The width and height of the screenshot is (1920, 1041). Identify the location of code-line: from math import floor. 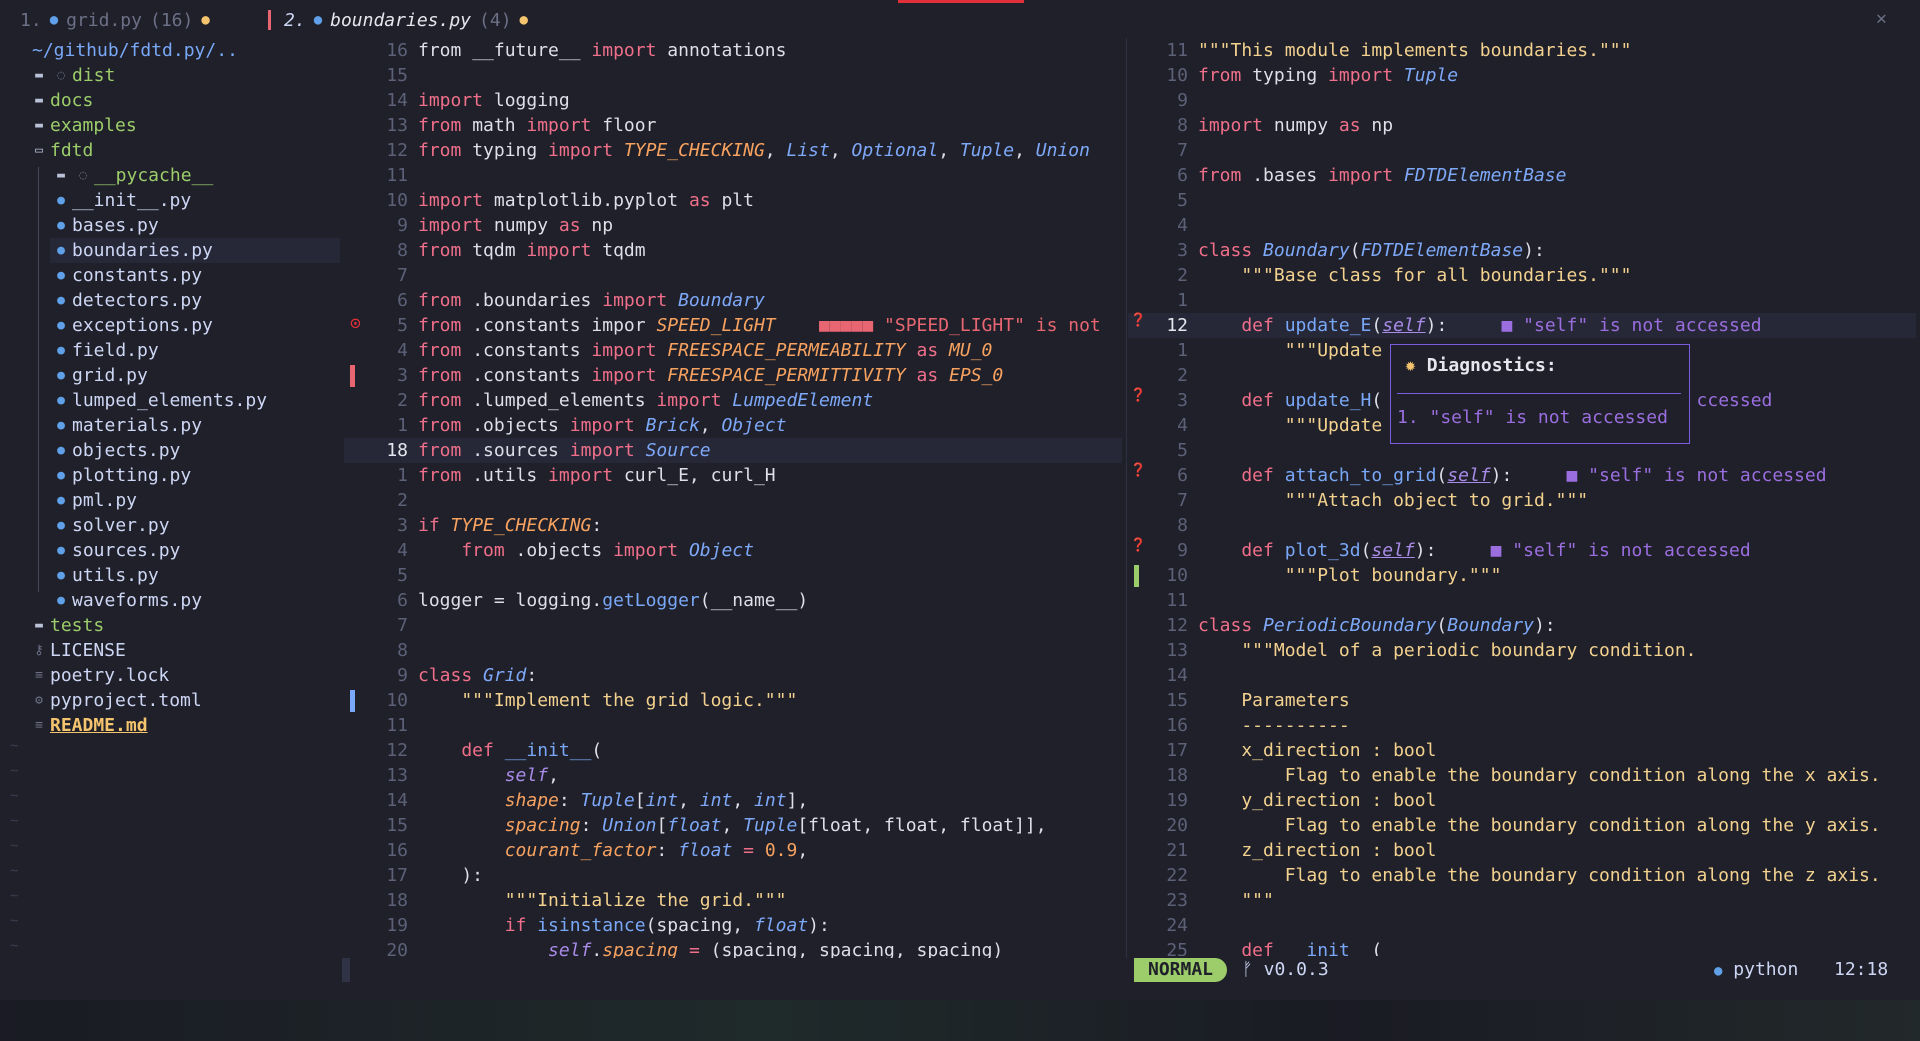
(537, 125).